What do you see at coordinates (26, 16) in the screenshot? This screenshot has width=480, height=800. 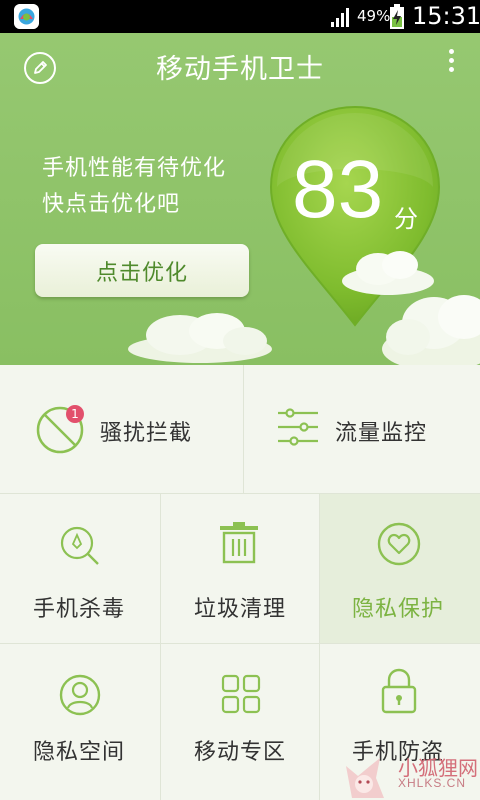 I see `app-shield-icon` at bounding box center [26, 16].